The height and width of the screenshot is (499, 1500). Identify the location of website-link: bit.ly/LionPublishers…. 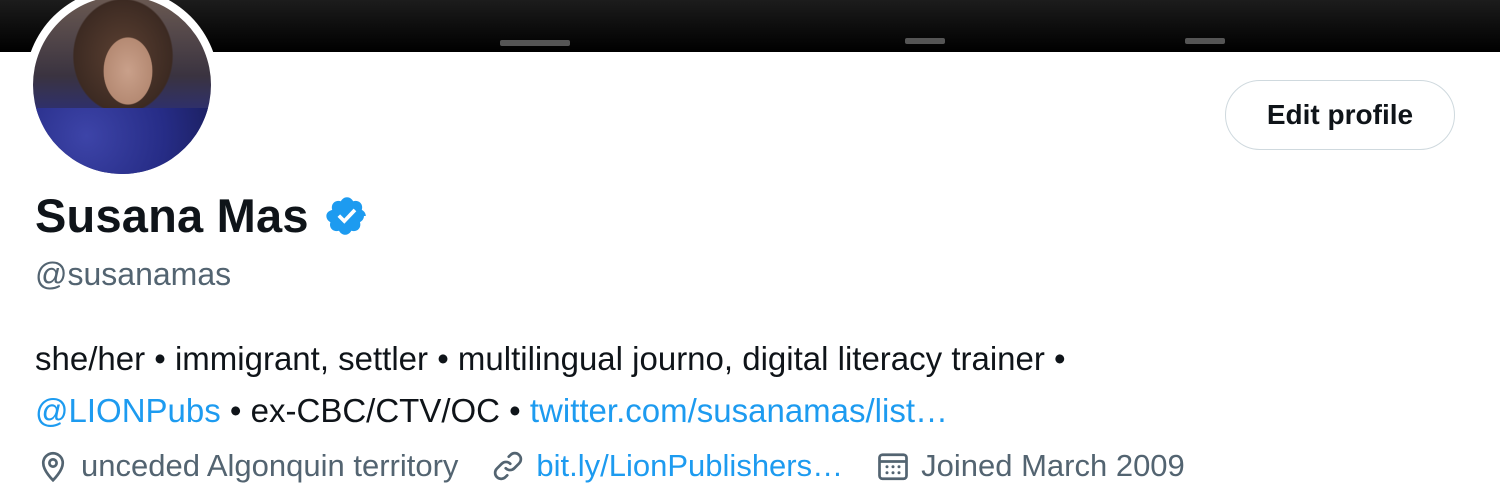
(689, 466).